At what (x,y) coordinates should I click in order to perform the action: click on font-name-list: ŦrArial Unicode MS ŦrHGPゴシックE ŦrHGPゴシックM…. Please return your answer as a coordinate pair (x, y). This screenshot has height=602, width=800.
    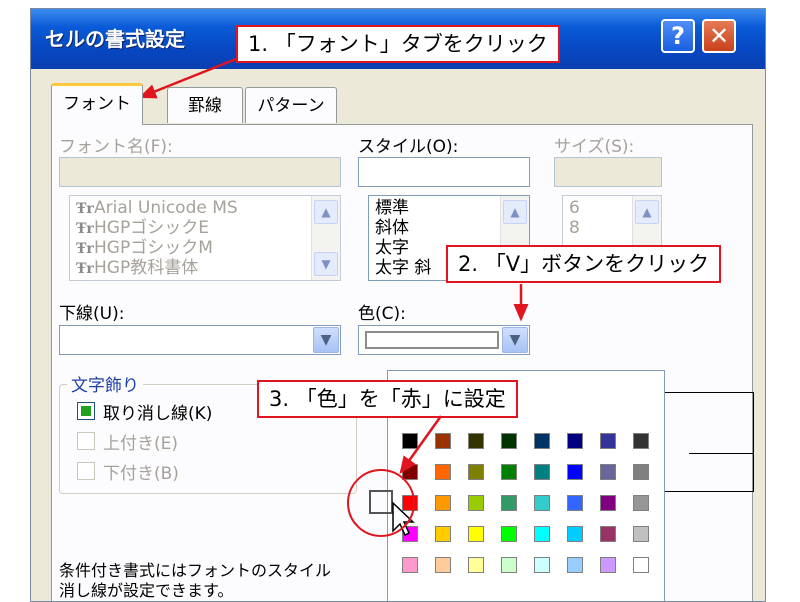
    Looking at the image, I should click on (205, 238).